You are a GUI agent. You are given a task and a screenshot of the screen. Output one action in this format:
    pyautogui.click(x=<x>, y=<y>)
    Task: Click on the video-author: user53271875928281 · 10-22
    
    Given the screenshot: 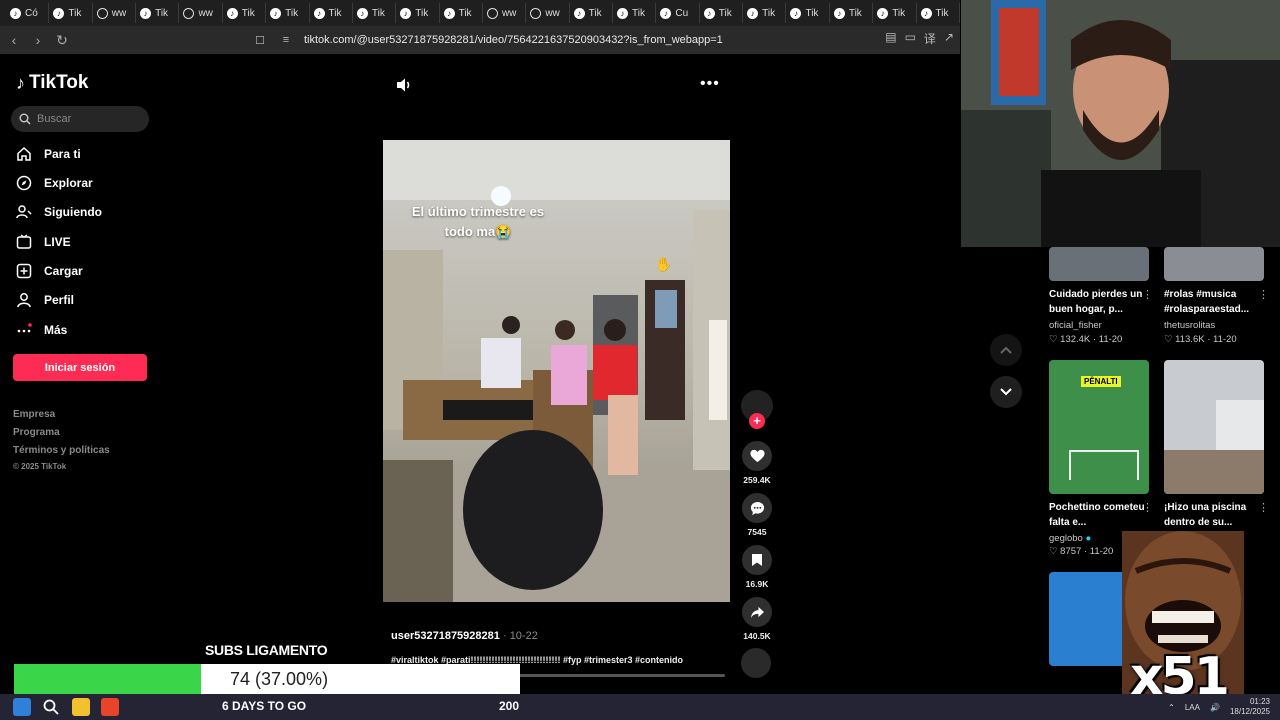 What is the action you would take?
    pyautogui.click(x=464, y=636)
    